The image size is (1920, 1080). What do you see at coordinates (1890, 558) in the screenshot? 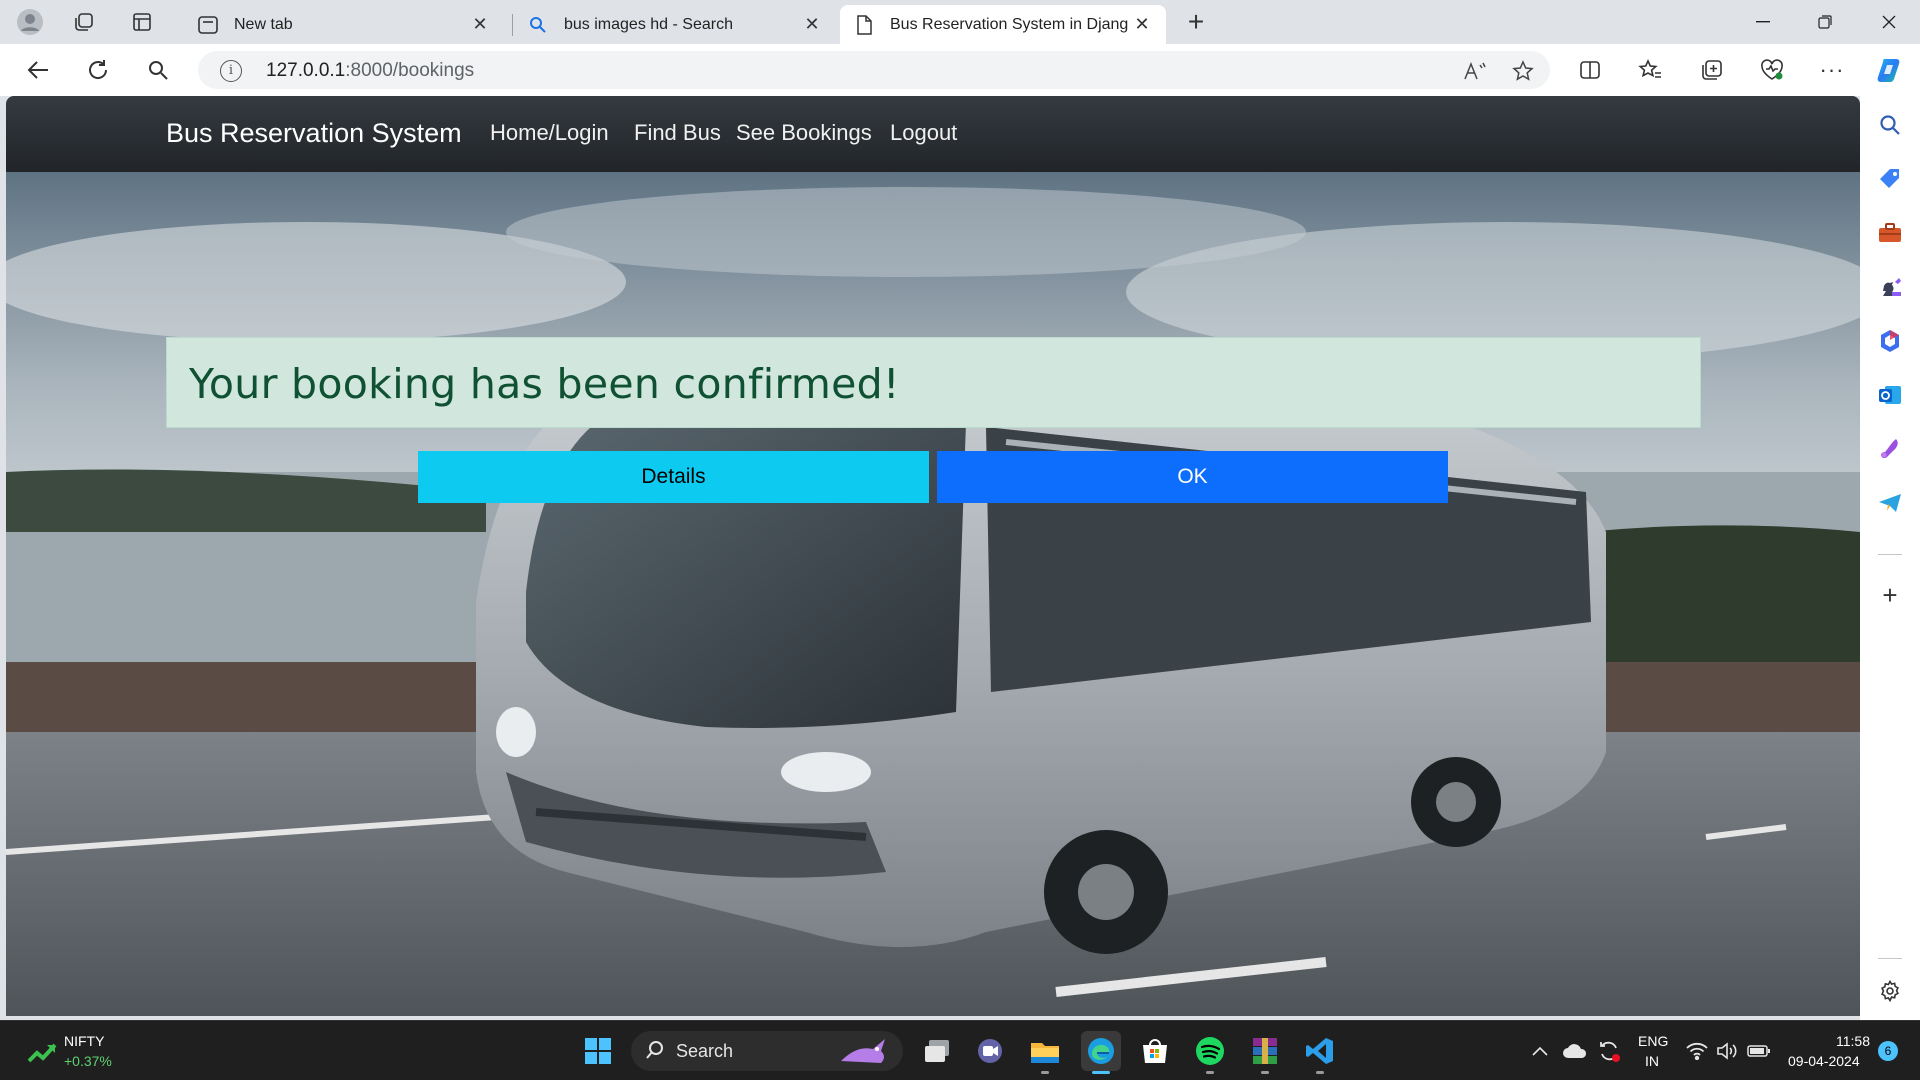
I see `edge-sidebar: +` at bounding box center [1890, 558].